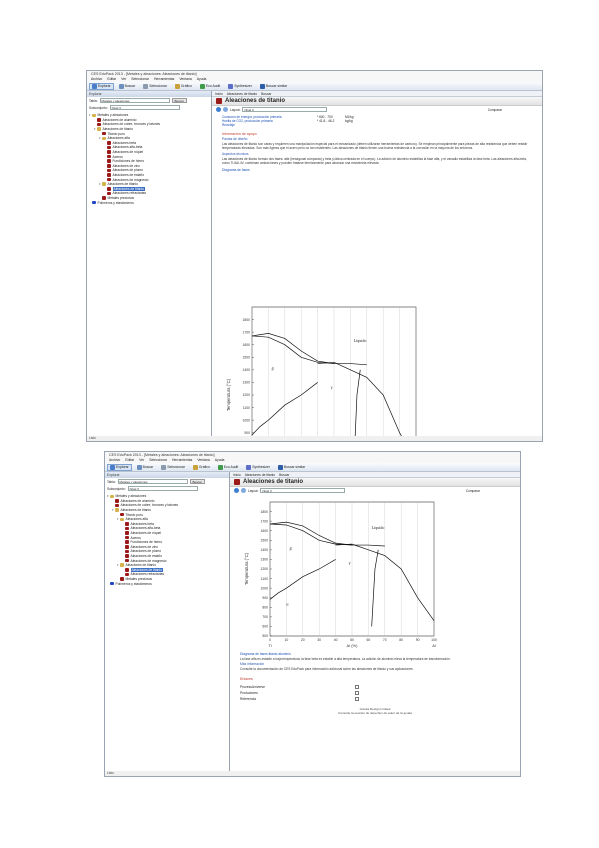  Describe the element at coordinates (246, 357) in the screenshot. I see `y-tick-label: 1500` at that location.